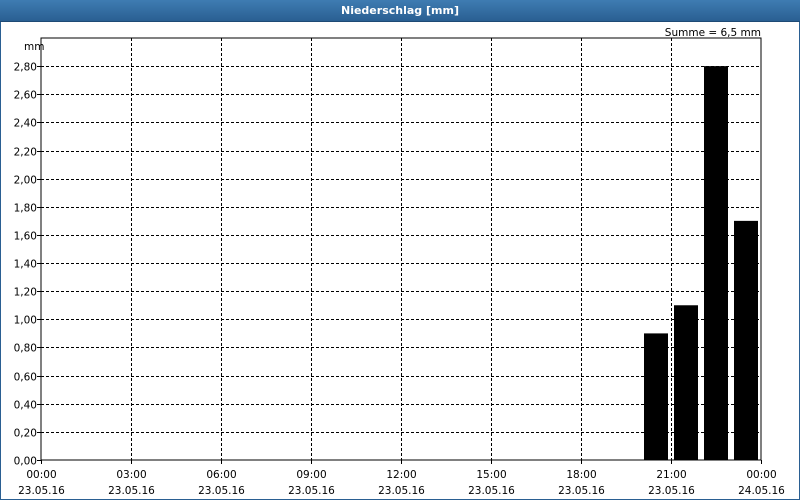 The height and width of the screenshot is (500, 800). Describe the element at coordinates (25, 153) in the screenshot. I see `y-tick-label: 2,20` at that location.